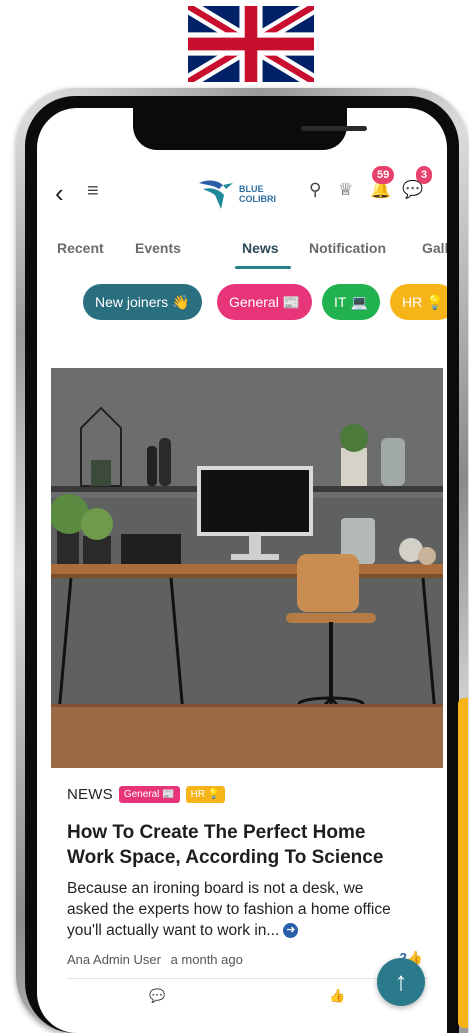 This screenshot has width=469, height=1033. Describe the element at coordinates (383, 175) in the screenshot. I see `notifications-badge: 59` at that location.